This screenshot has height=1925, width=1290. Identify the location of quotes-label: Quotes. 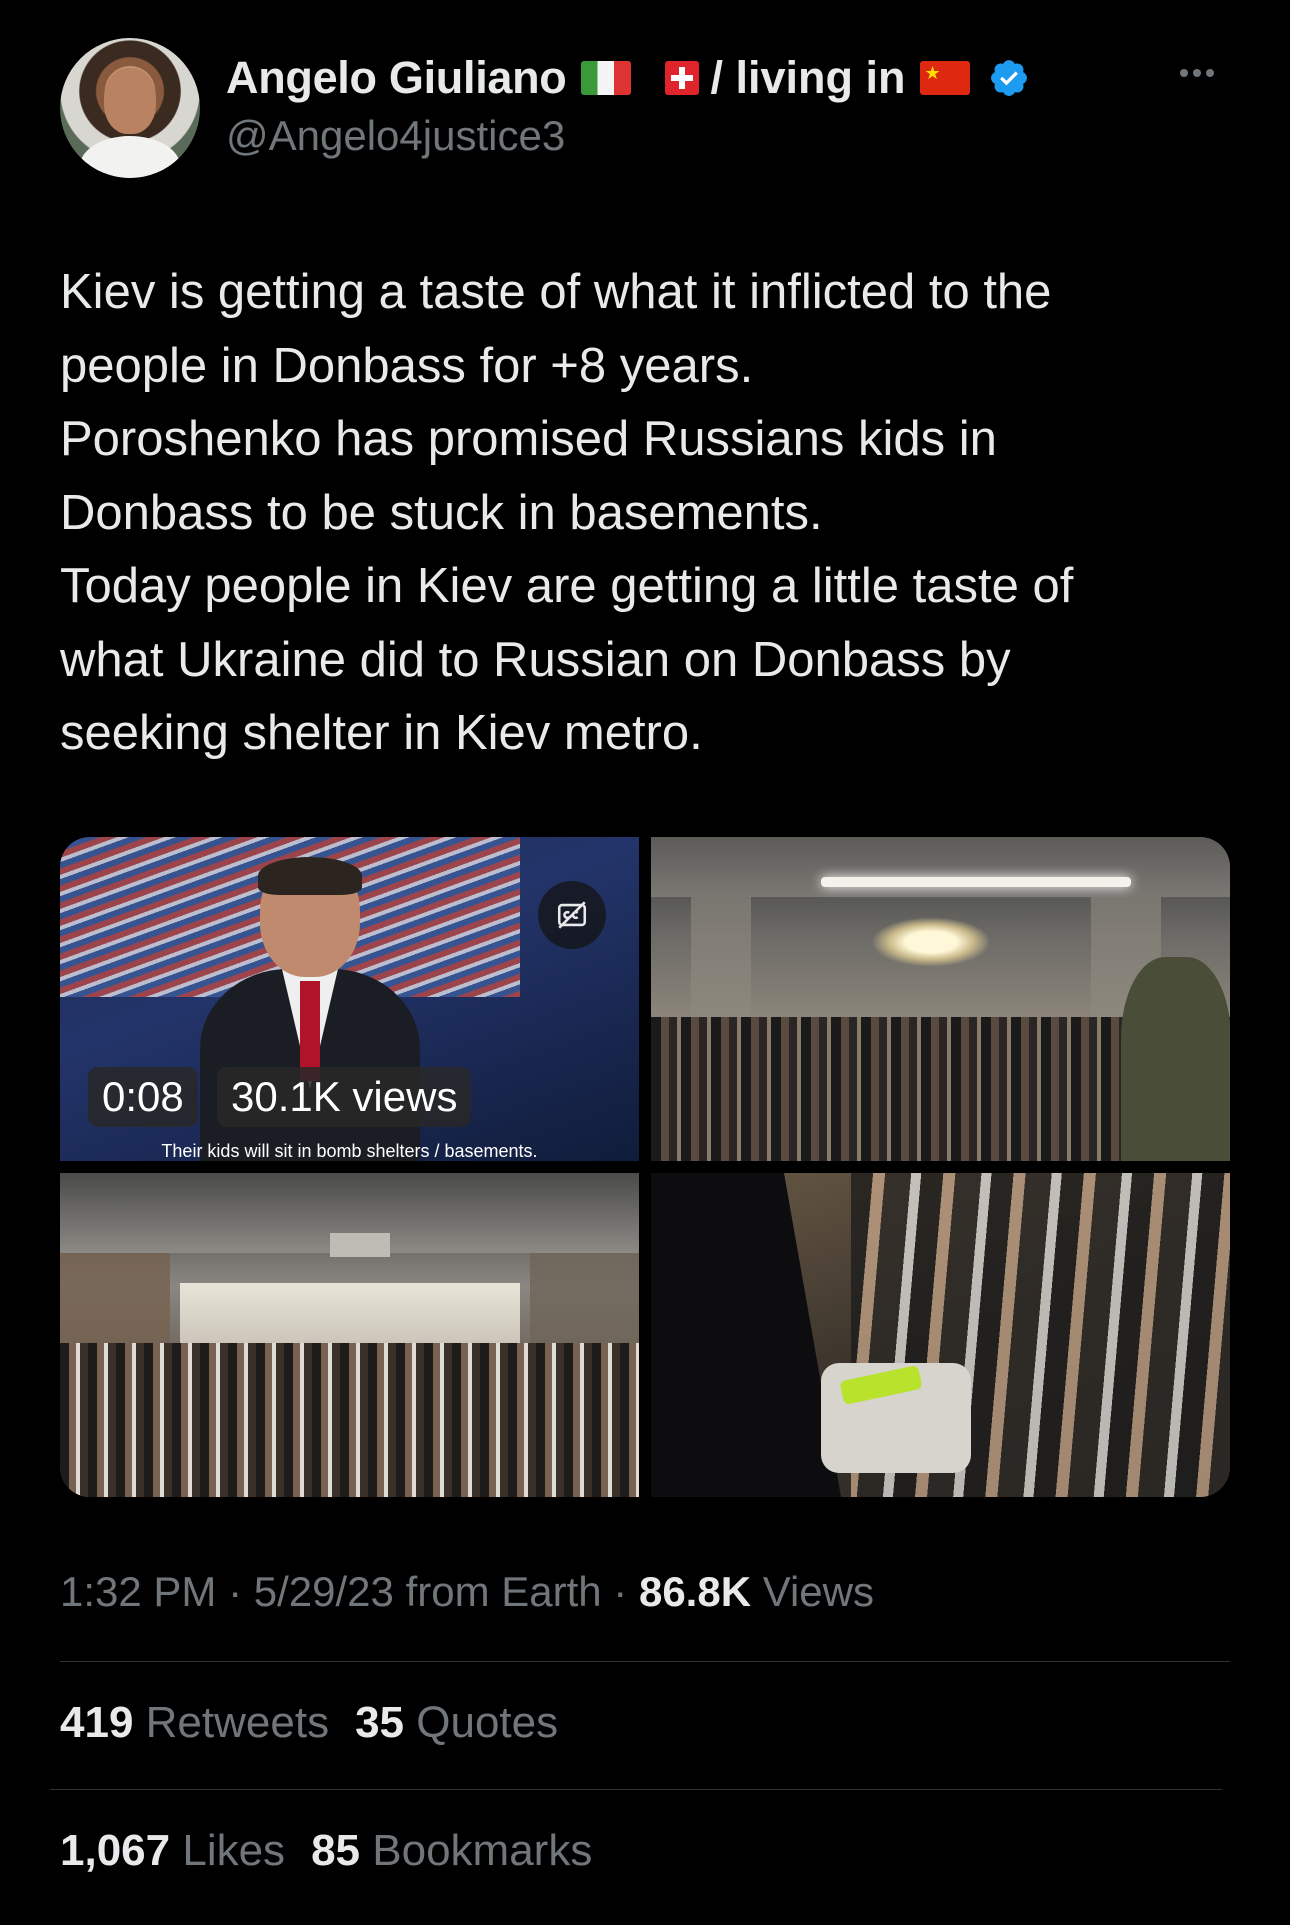
(487, 1722).